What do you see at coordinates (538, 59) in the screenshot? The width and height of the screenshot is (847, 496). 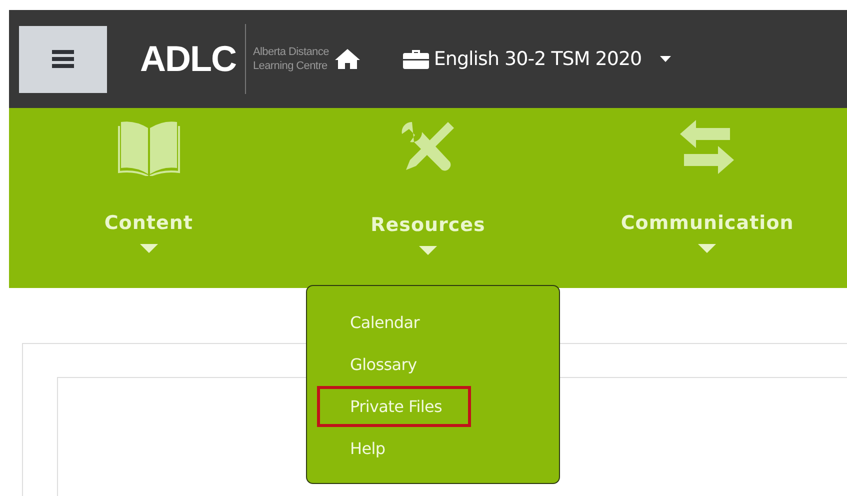 I see `course-title: English 30-2 TSM 2020` at bounding box center [538, 59].